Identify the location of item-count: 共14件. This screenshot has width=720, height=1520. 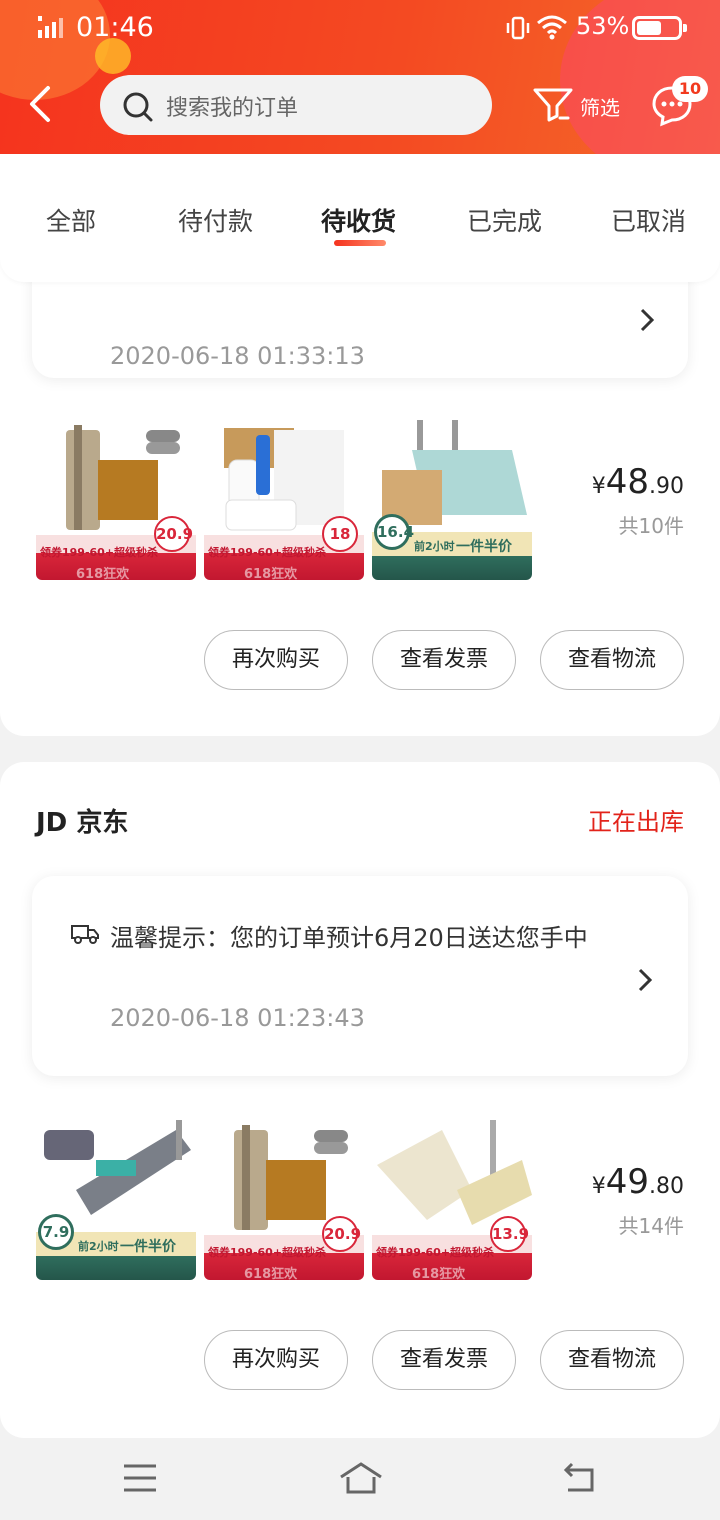
(651, 1226).